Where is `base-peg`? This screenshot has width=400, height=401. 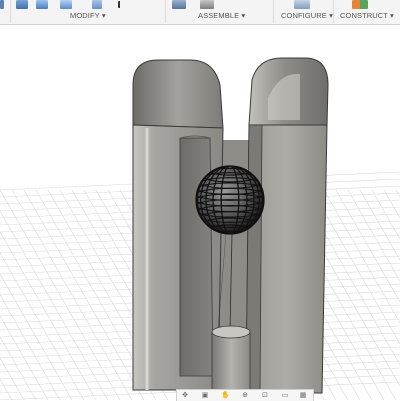 base-peg is located at coordinates (231, 358).